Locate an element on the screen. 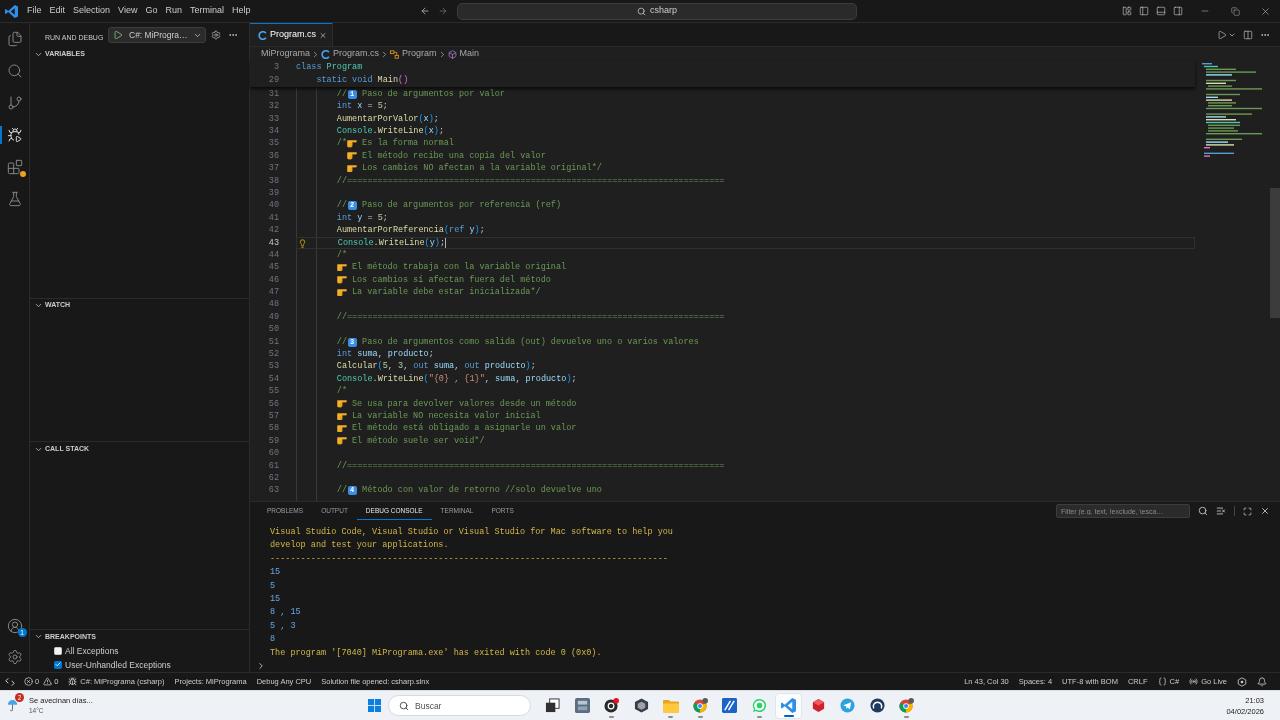  ribbon-icon is located at coordinates (789, 705).